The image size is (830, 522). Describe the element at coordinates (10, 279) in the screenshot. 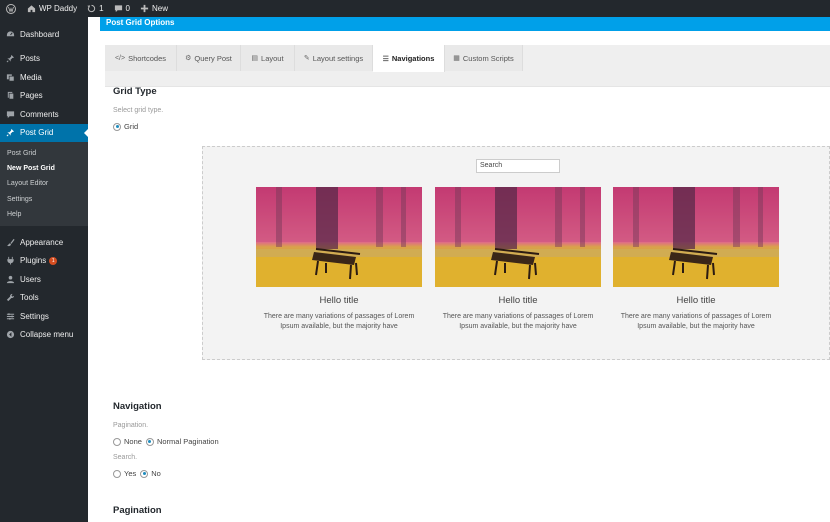

I see `users-icon` at that location.